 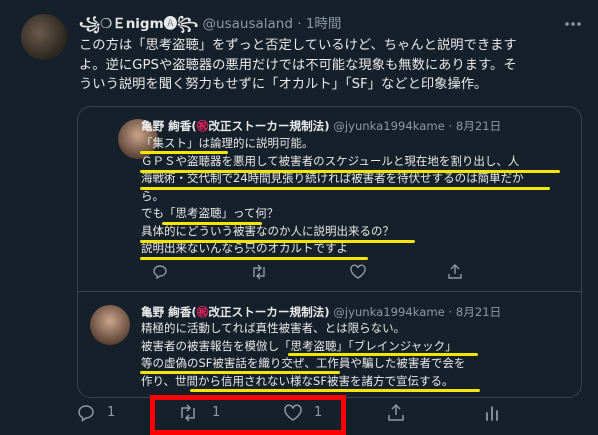 What do you see at coordinates (210, 213) in the screenshot?
I see `quoted-text-line: でも「思考盗聴」って何？` at bounding box center [210, 213].